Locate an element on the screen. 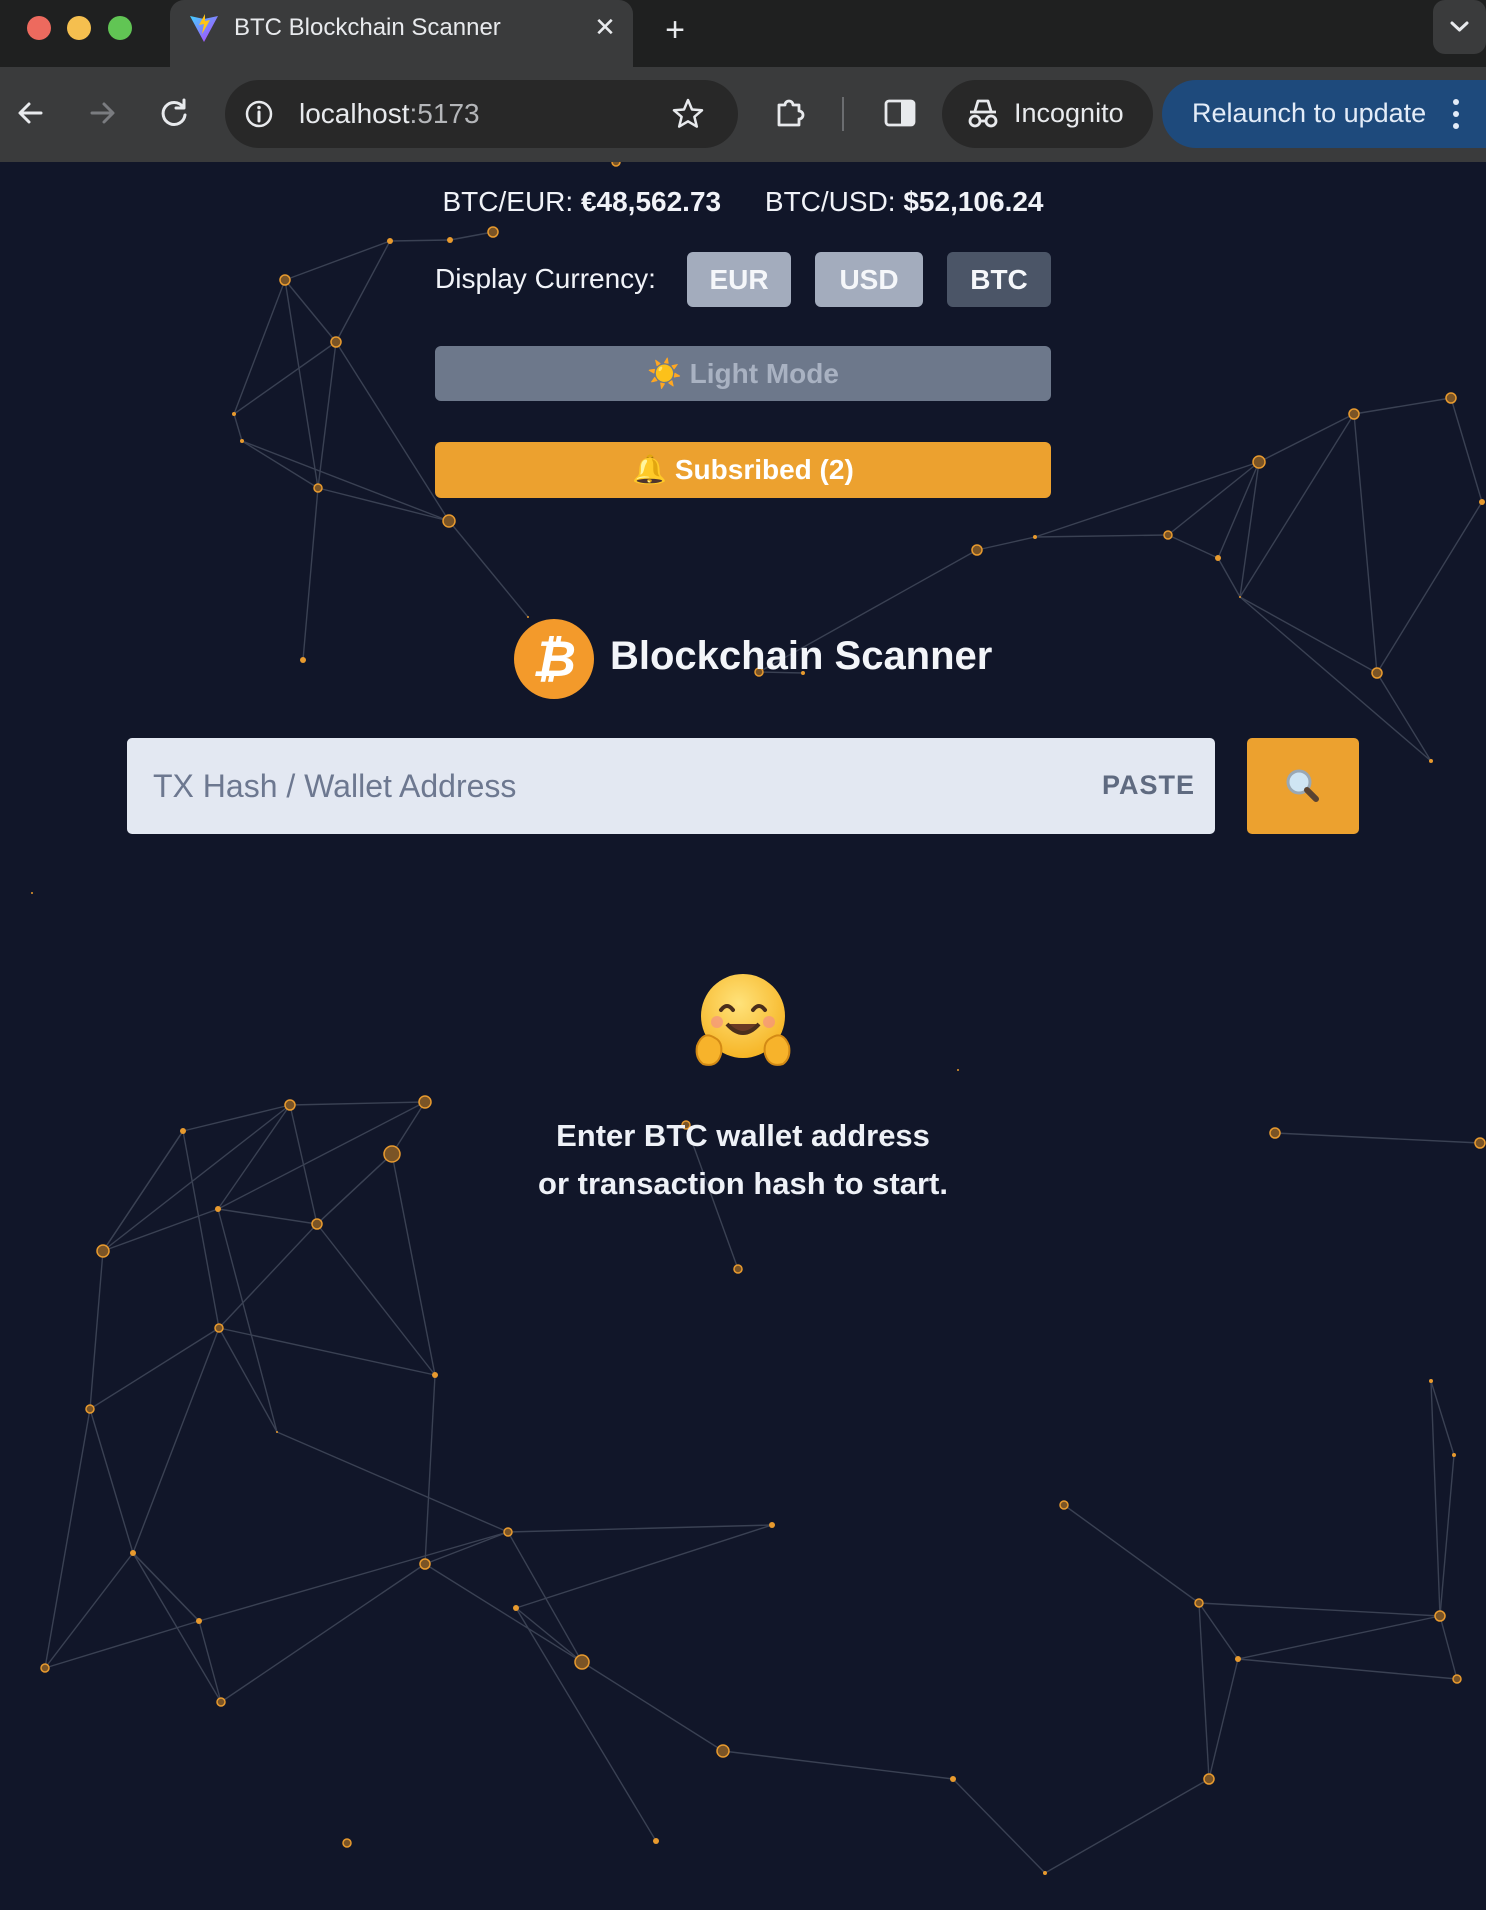 The width and height of the screenshot is (1486, 1910). currency-btc-button: BTC is located at coordinates (999, 279).